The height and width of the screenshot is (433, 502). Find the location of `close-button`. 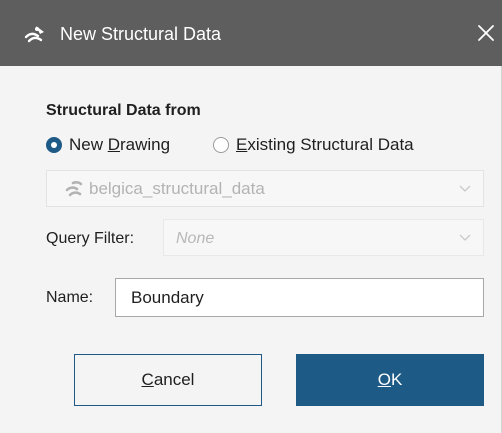

close-button is located at coordinates (486, 33).